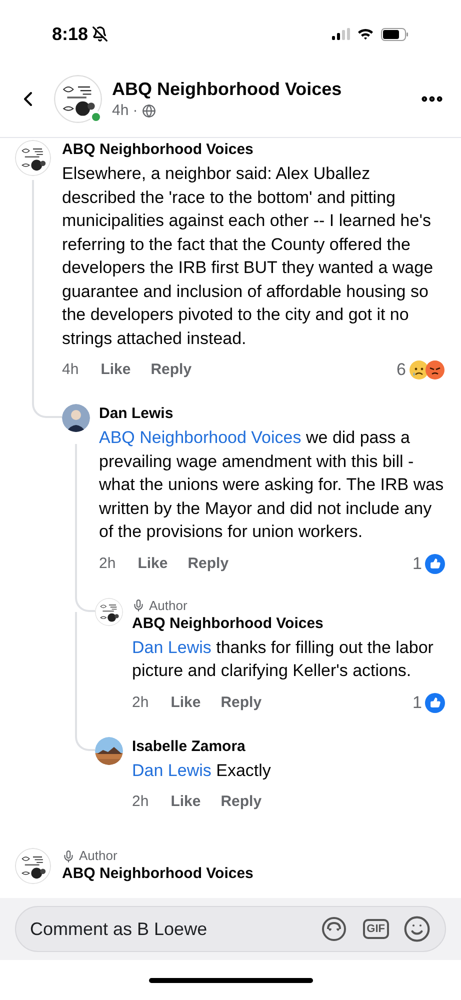 This screenshot has width=461, height=1000. I want to click on status-time: 8:18, so click(70, 34).